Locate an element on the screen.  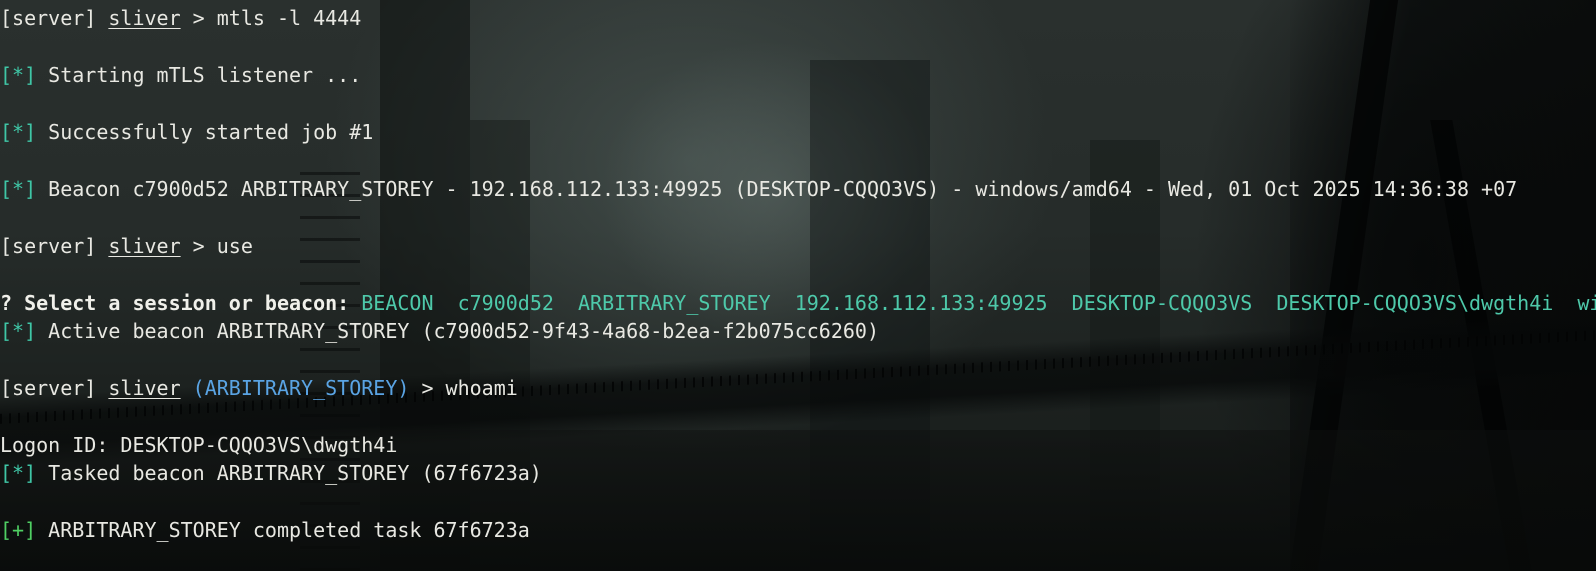
active-session-name: (ARBITRARY_STOREY) is located at coordinates (295, 388).